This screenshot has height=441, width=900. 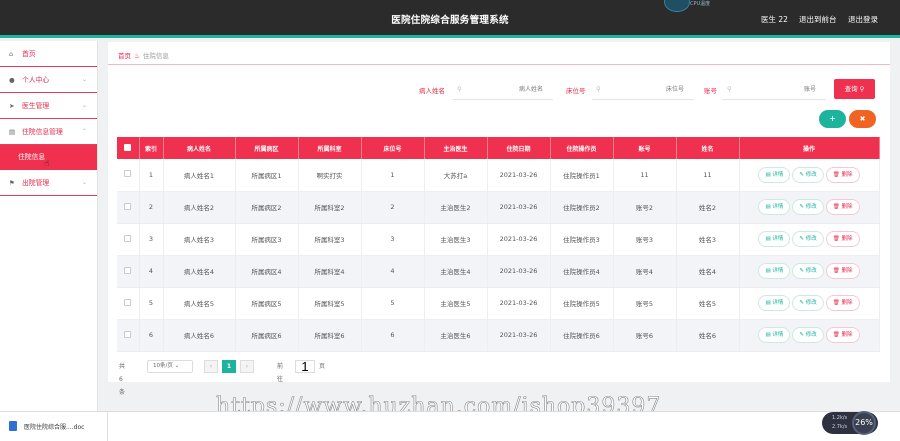 I want to click on list-icon: ▤, so click(x=12, y=132).